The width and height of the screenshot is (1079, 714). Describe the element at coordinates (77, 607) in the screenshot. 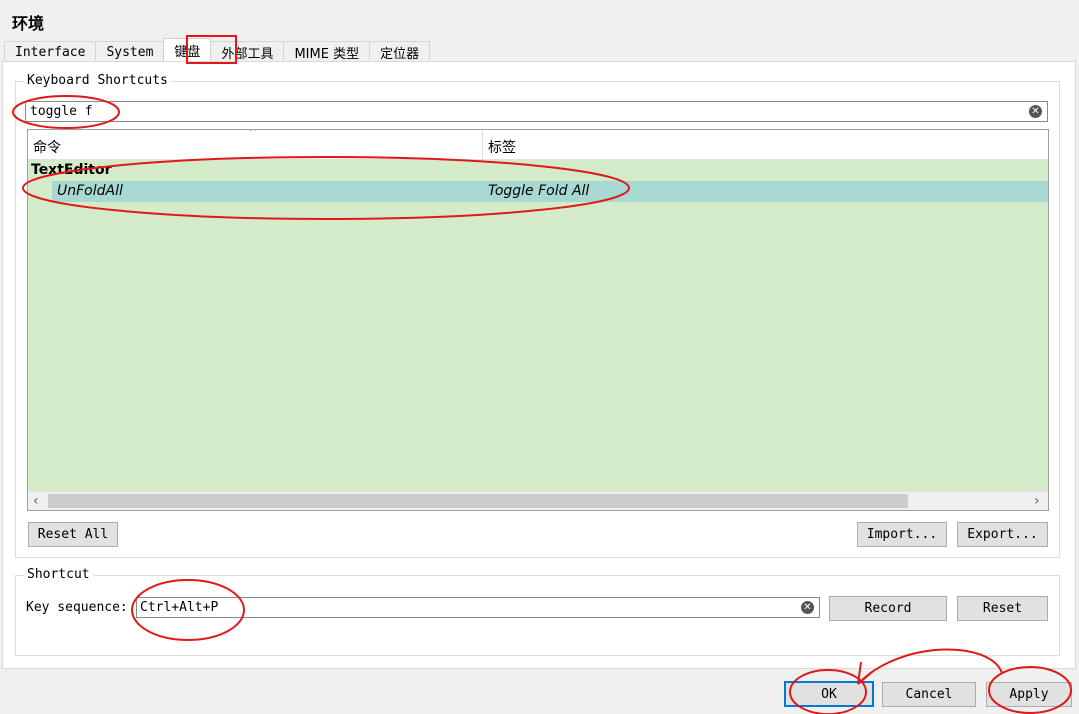

I see `key-sequence-label: Key sequence:` at that location.